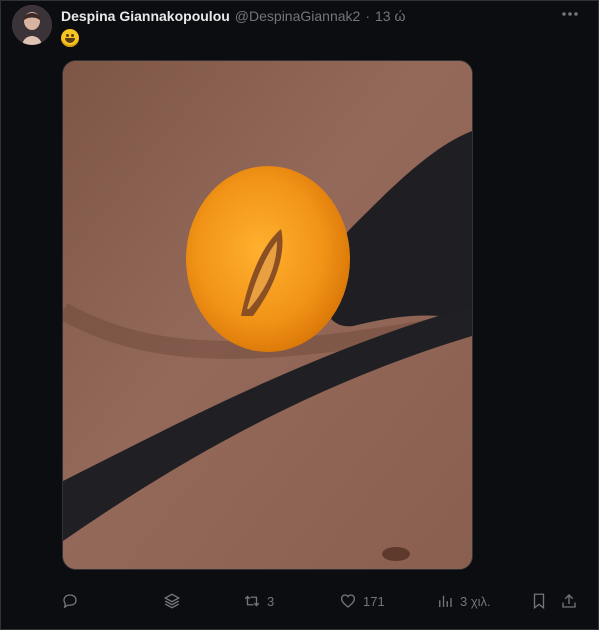  I want to click on layers-icon, so click(172, 601).